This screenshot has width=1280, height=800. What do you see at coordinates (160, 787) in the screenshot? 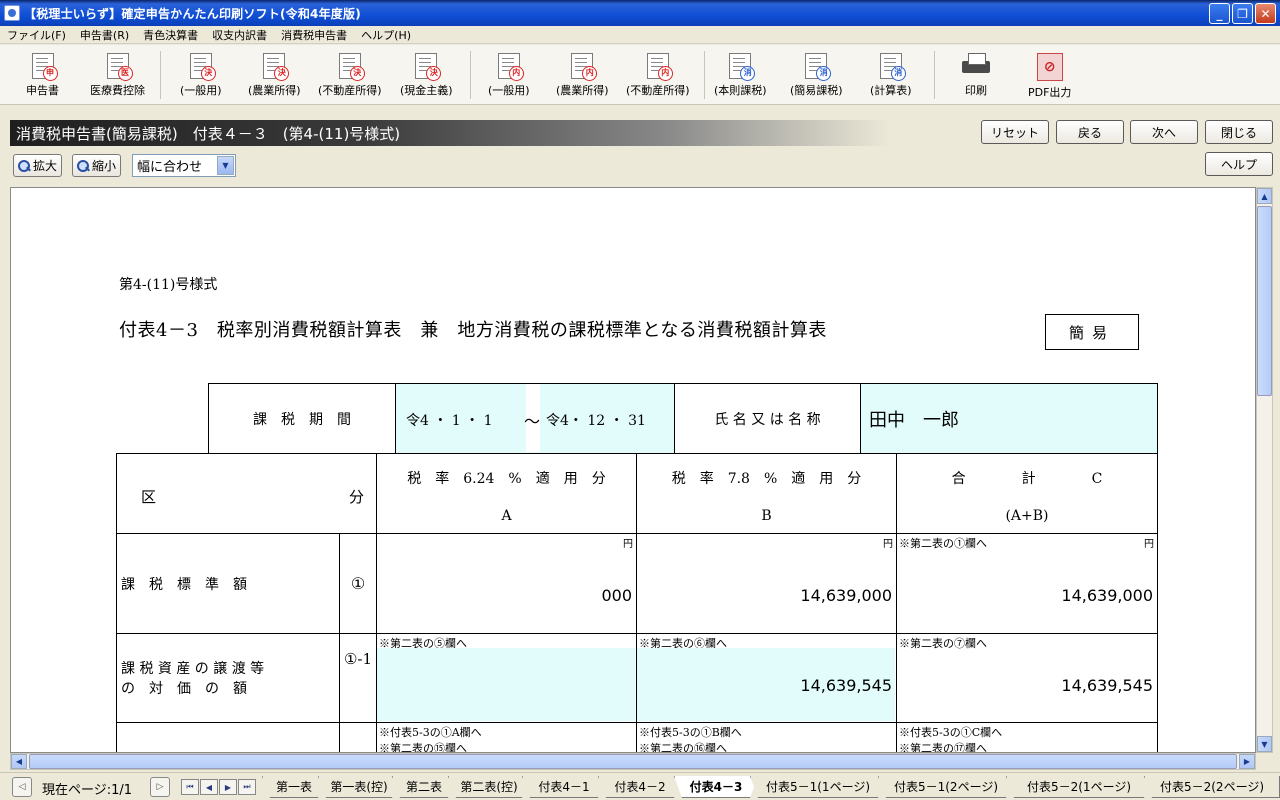
I see `next-page-button: ▷` at bounding box center [160, 787].